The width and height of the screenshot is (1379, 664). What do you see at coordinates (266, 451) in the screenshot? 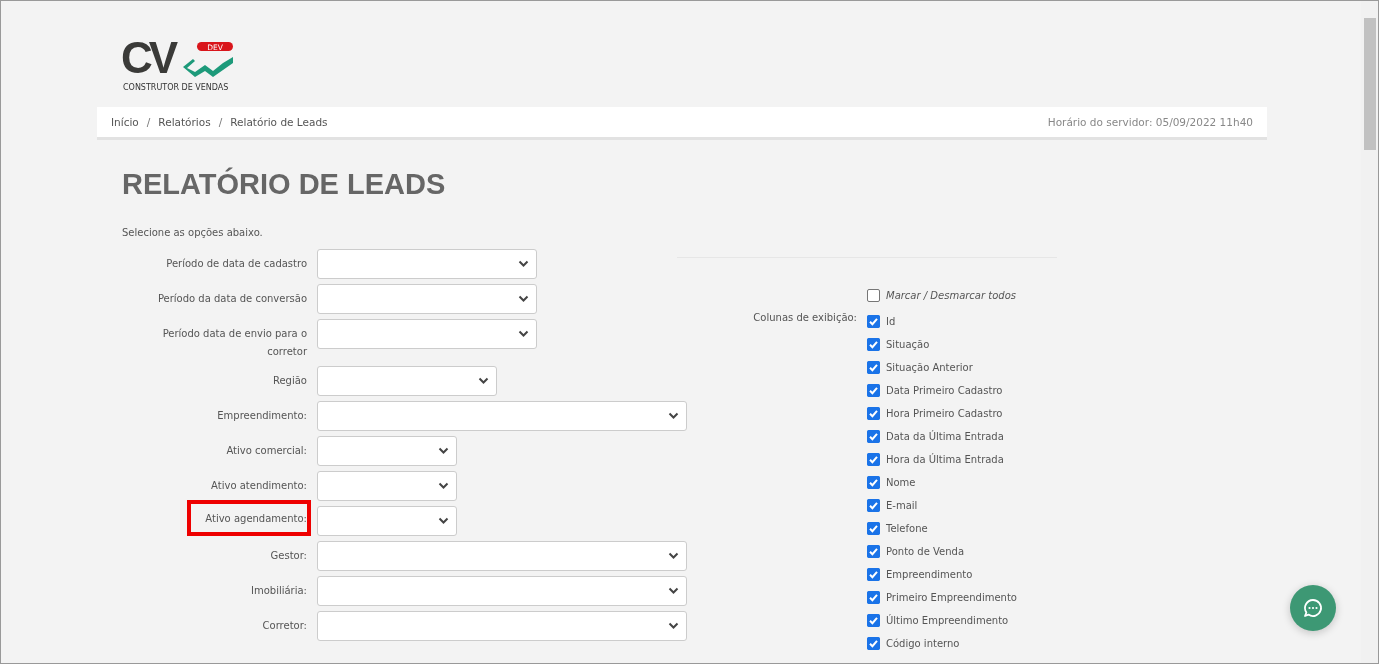
I see `field-label: Ativo comercial:` at bounding box center [266, 451].